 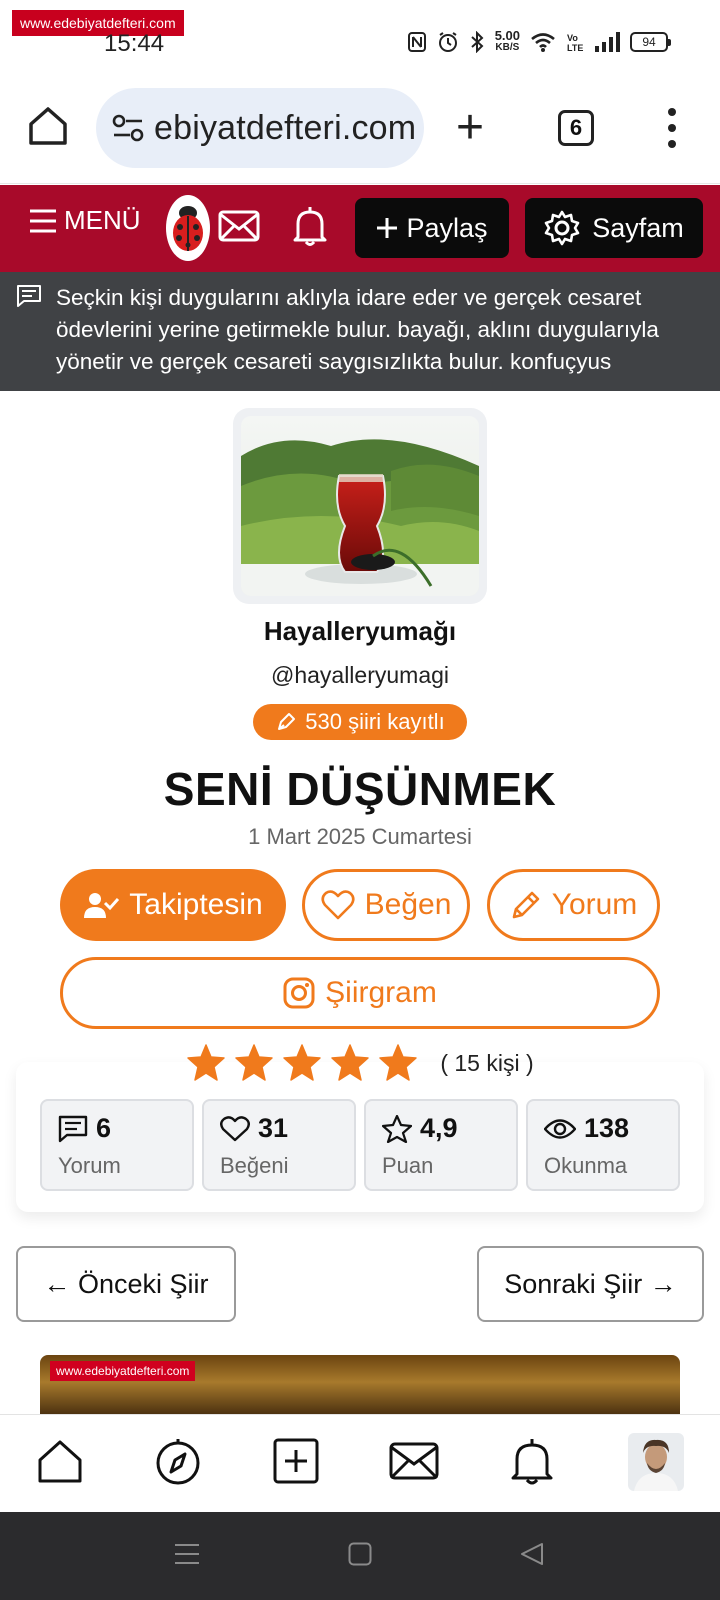 What do you see at coordinates (572, 38) in the screenshot?
I see `svg-text: Vo` at bounding box center [572, 38].